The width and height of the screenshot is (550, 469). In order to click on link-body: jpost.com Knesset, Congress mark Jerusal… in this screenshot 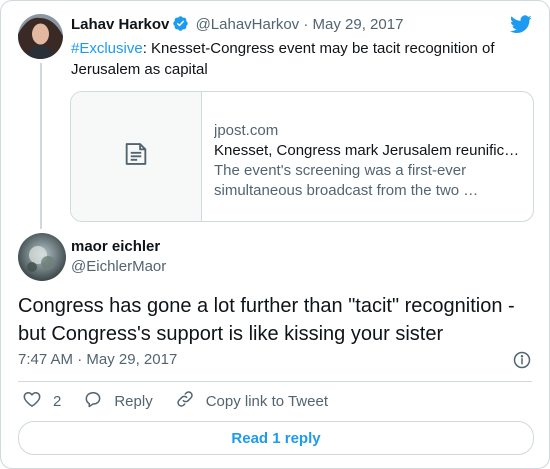, I will do `click(369, 161)`.